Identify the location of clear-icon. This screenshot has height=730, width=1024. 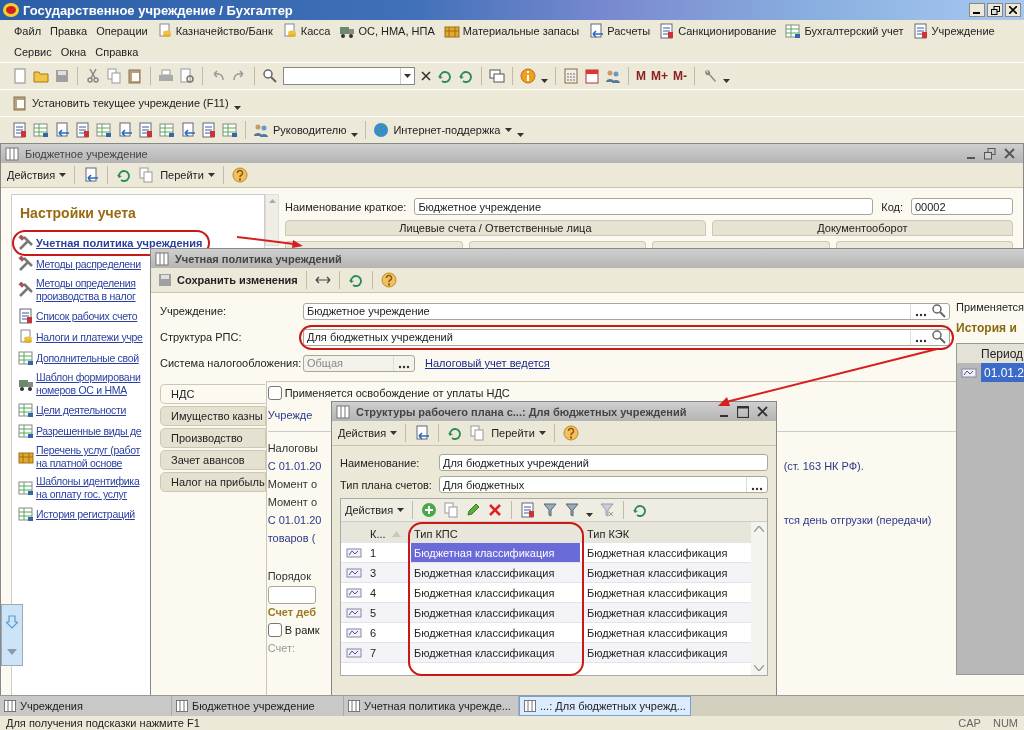
(426, 76).